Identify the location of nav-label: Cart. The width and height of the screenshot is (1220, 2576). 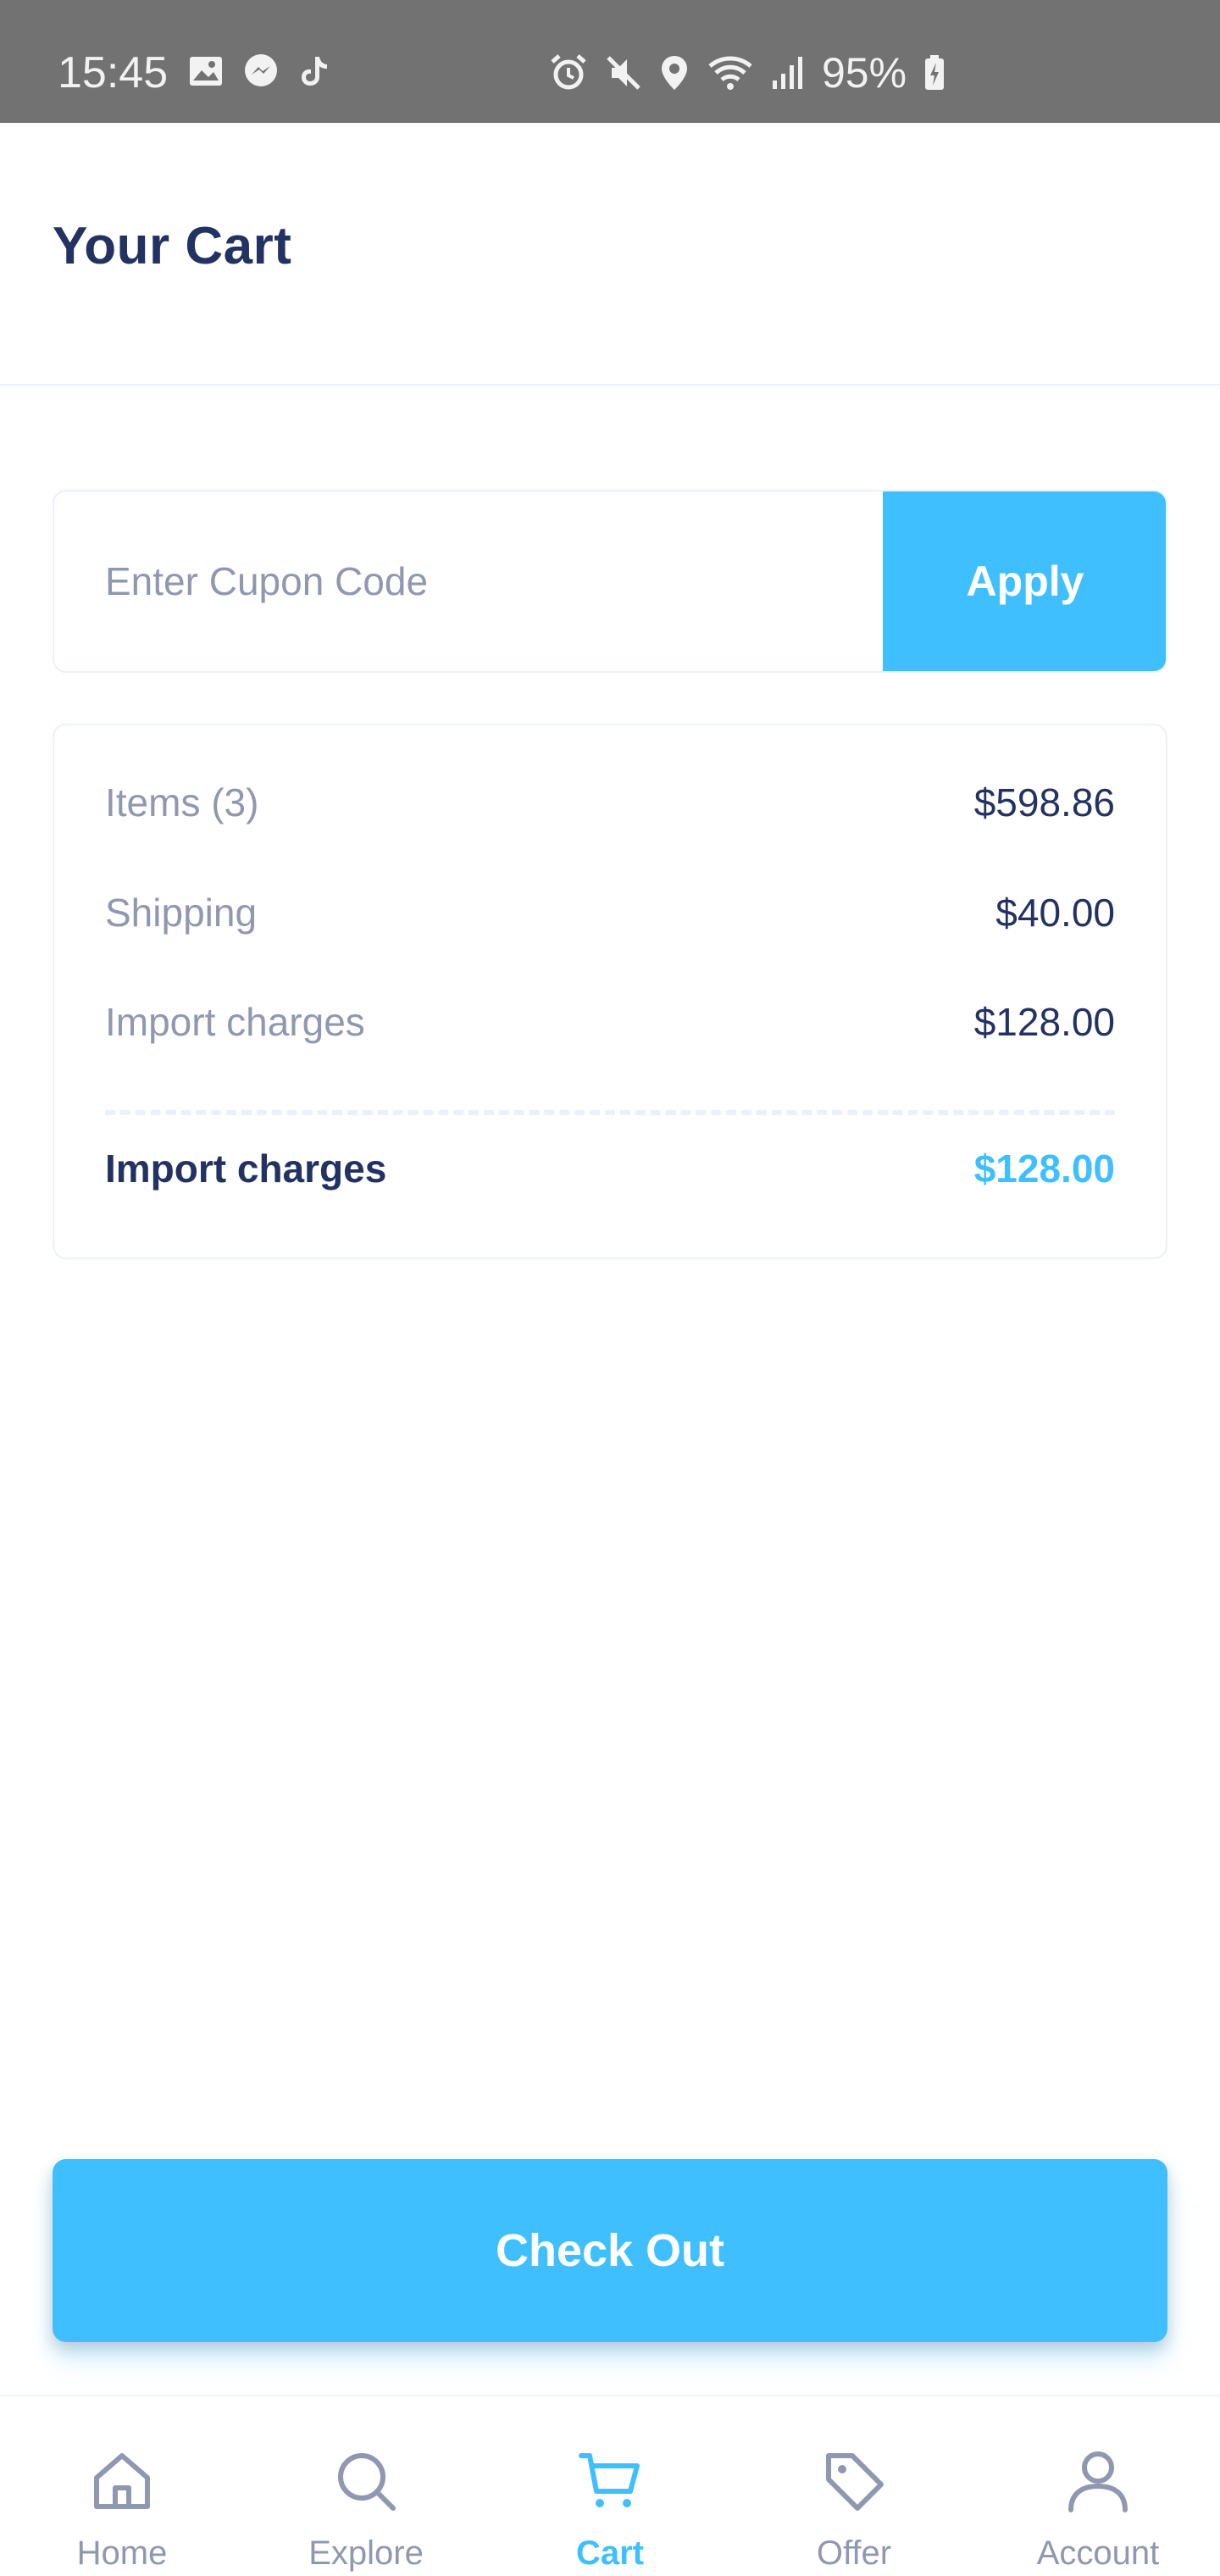
(610, 2553).